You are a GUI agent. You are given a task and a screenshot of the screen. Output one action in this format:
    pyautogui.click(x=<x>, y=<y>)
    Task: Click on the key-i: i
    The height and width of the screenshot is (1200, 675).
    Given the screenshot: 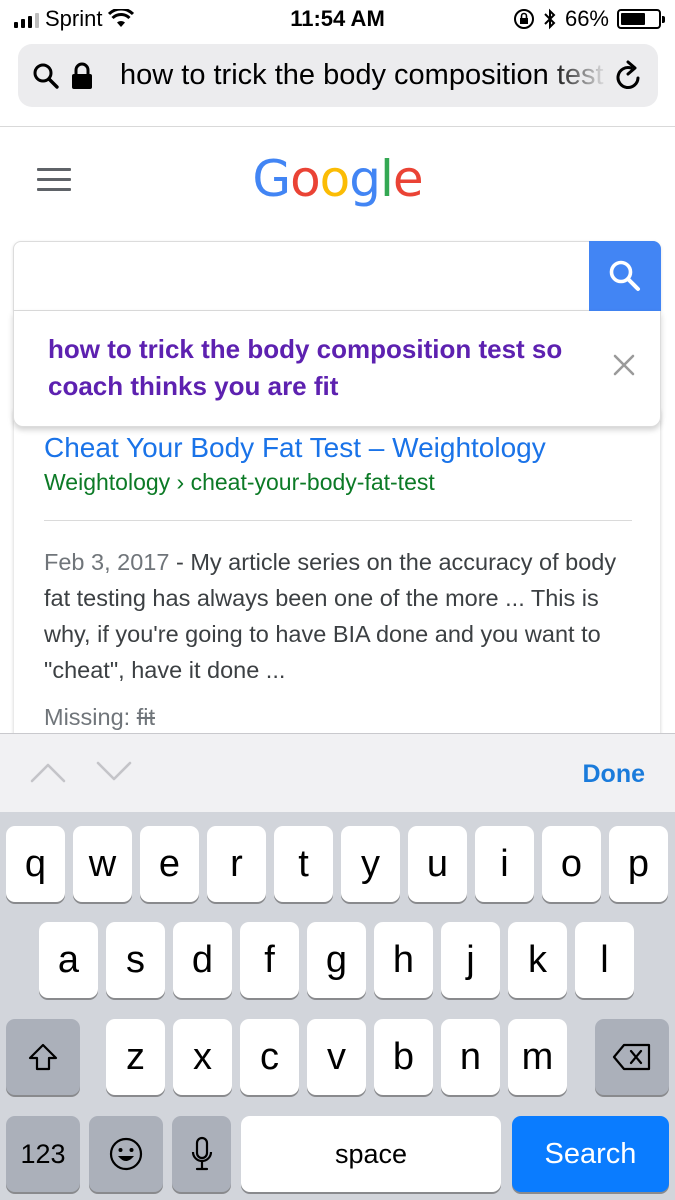 What is the action you would take?
    pyautogui.click(x=504, y=864)
    